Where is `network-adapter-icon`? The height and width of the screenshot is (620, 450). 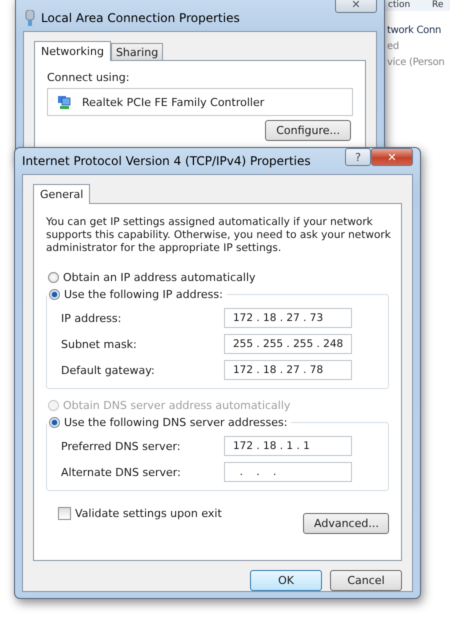 network-adapter-icon is located at coordinates (64, 102).